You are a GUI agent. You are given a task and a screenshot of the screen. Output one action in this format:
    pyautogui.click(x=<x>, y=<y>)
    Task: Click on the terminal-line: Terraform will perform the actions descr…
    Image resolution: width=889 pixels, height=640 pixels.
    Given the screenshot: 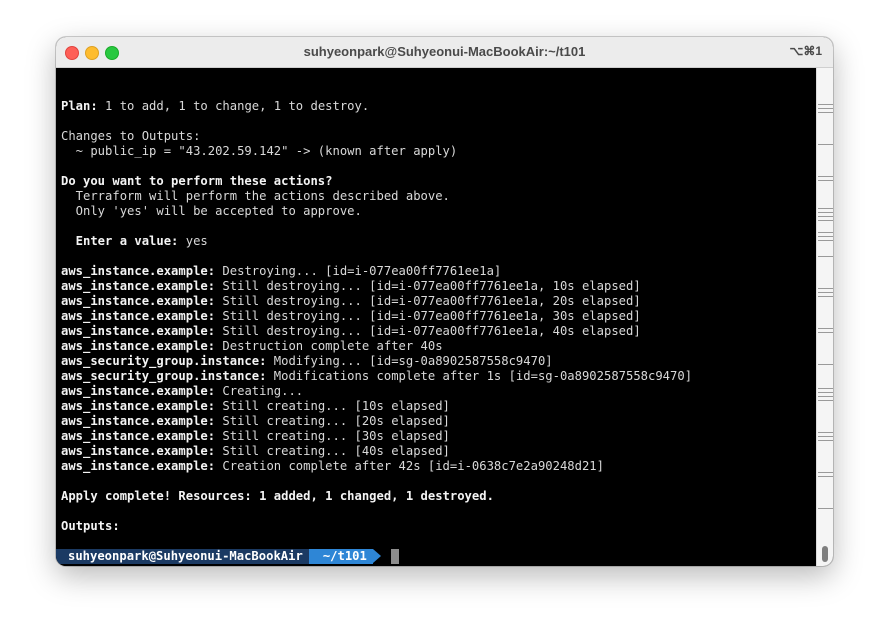 What is the action you would take?
    pyautogui.click(x=376, y=196)
    